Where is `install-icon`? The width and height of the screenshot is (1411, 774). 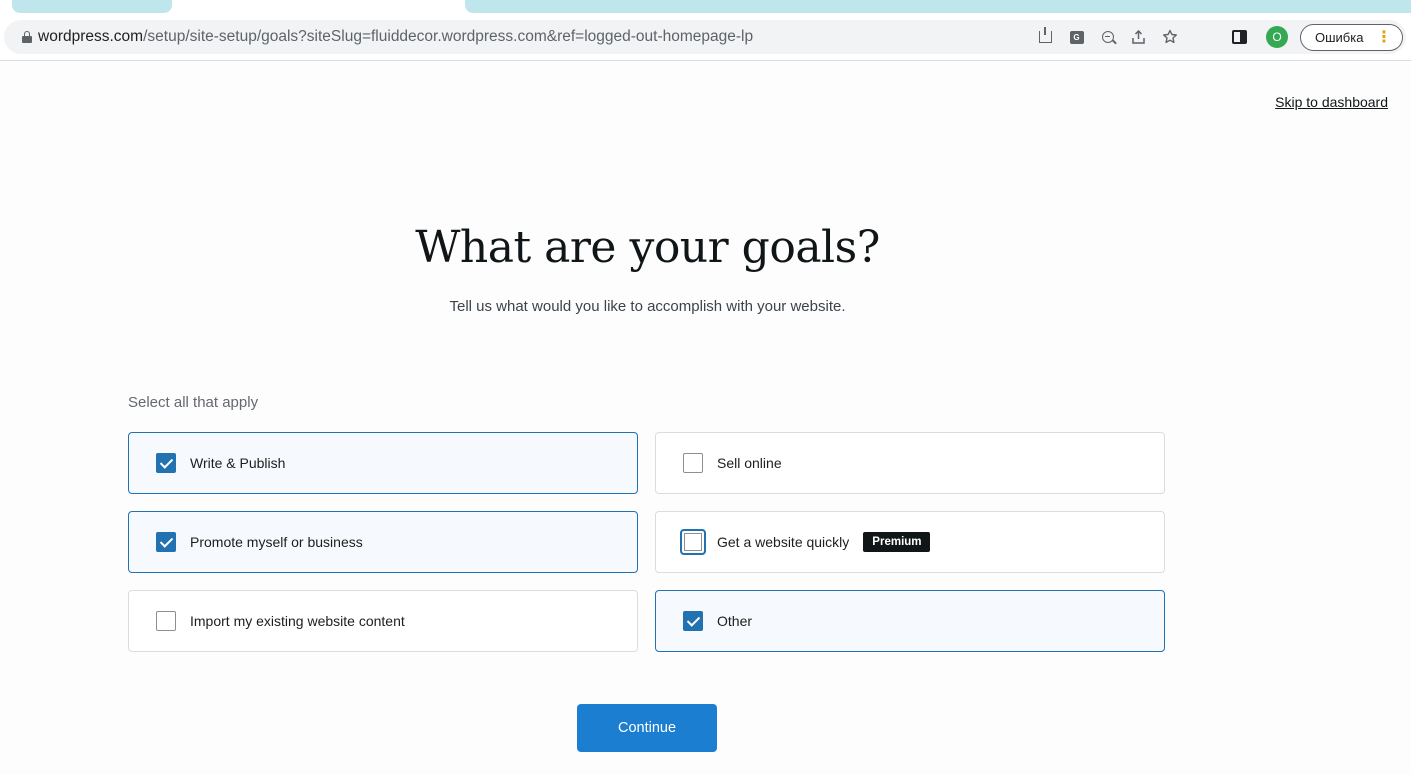
install-icon is located at coordinates (1045, 37).